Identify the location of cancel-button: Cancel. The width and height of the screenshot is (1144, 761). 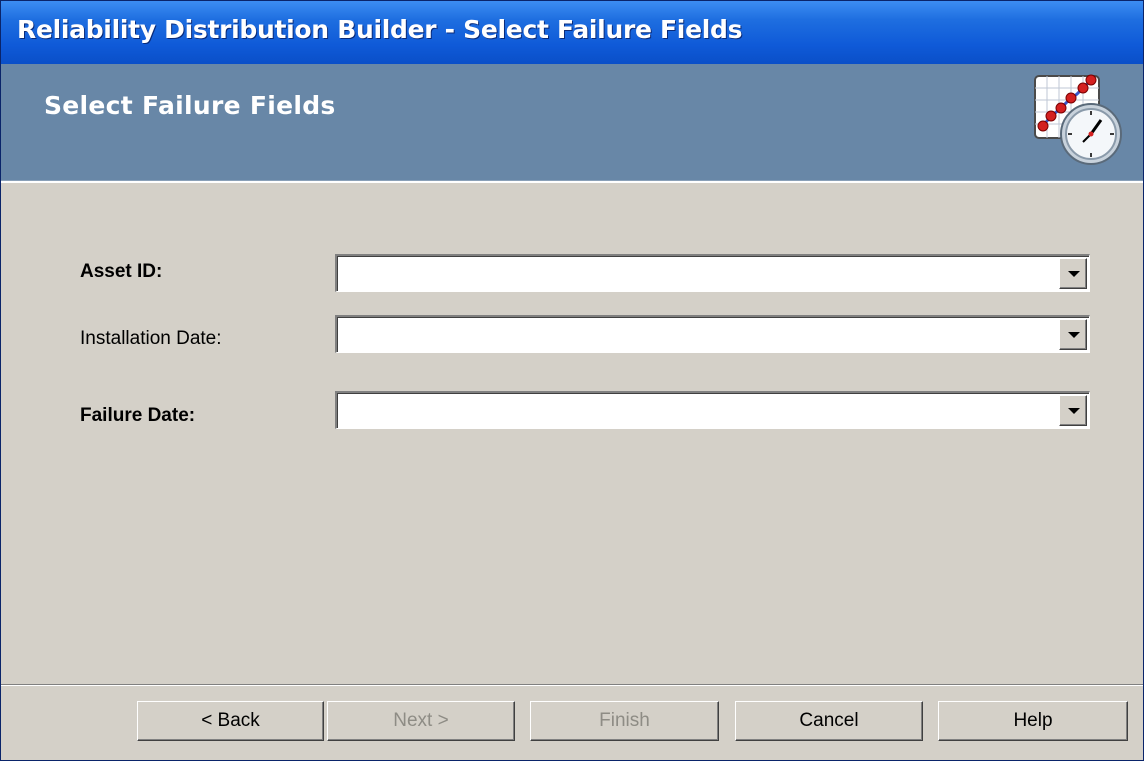
(829, 721).